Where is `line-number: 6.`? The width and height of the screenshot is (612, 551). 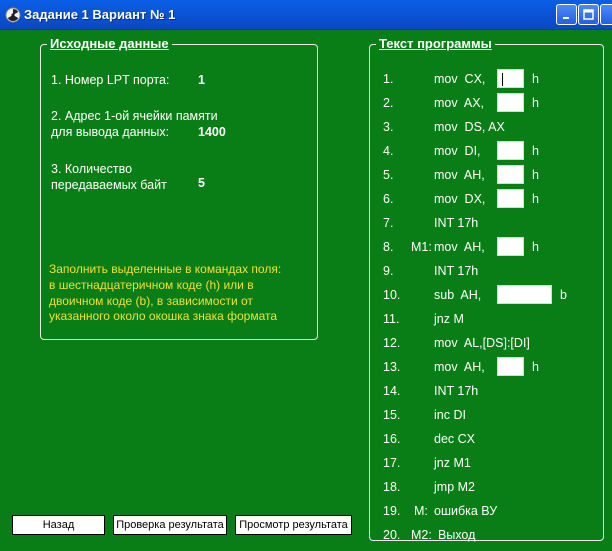 line-number: 6. is located at coordinates (388, 199).